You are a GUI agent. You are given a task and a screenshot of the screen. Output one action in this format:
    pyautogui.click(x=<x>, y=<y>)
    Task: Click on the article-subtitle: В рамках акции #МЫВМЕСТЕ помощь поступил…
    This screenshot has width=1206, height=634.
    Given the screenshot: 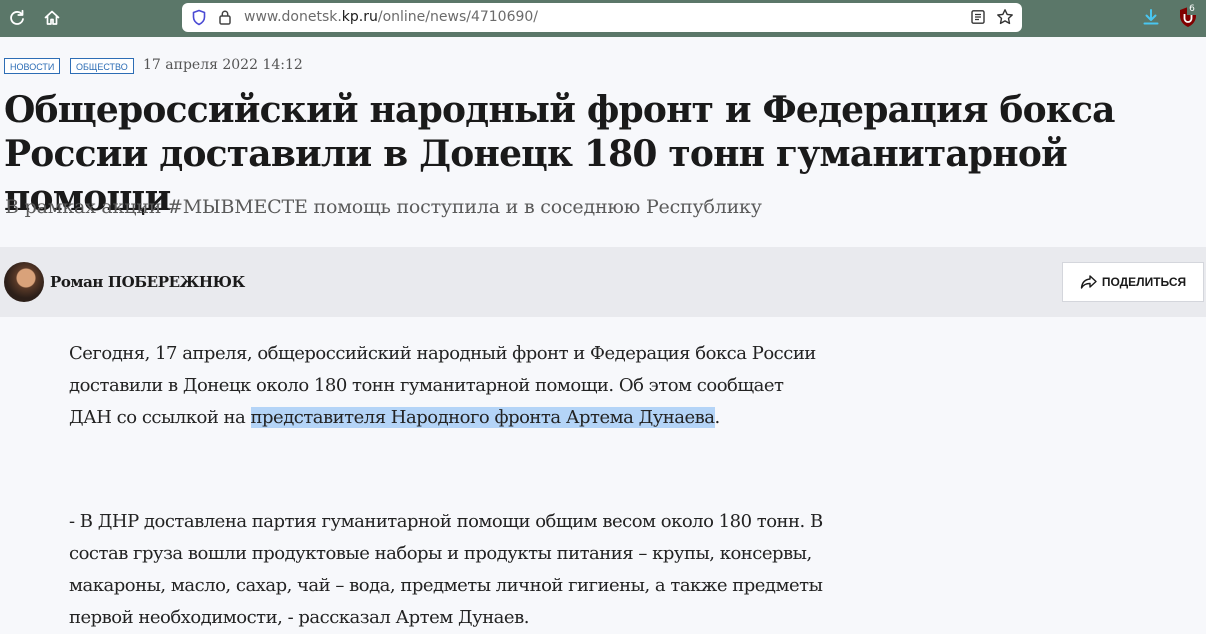 What is the action you would take?
    pyautogui.click(x=383, y=207)
    